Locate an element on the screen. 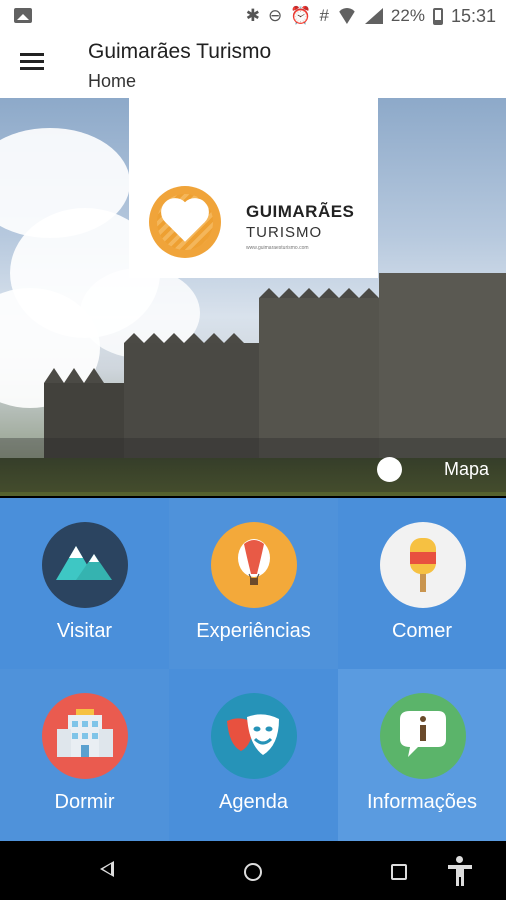 The height and width of the screenshot is (900, 506). system-nav-bar is located at coordinates (253, 870).